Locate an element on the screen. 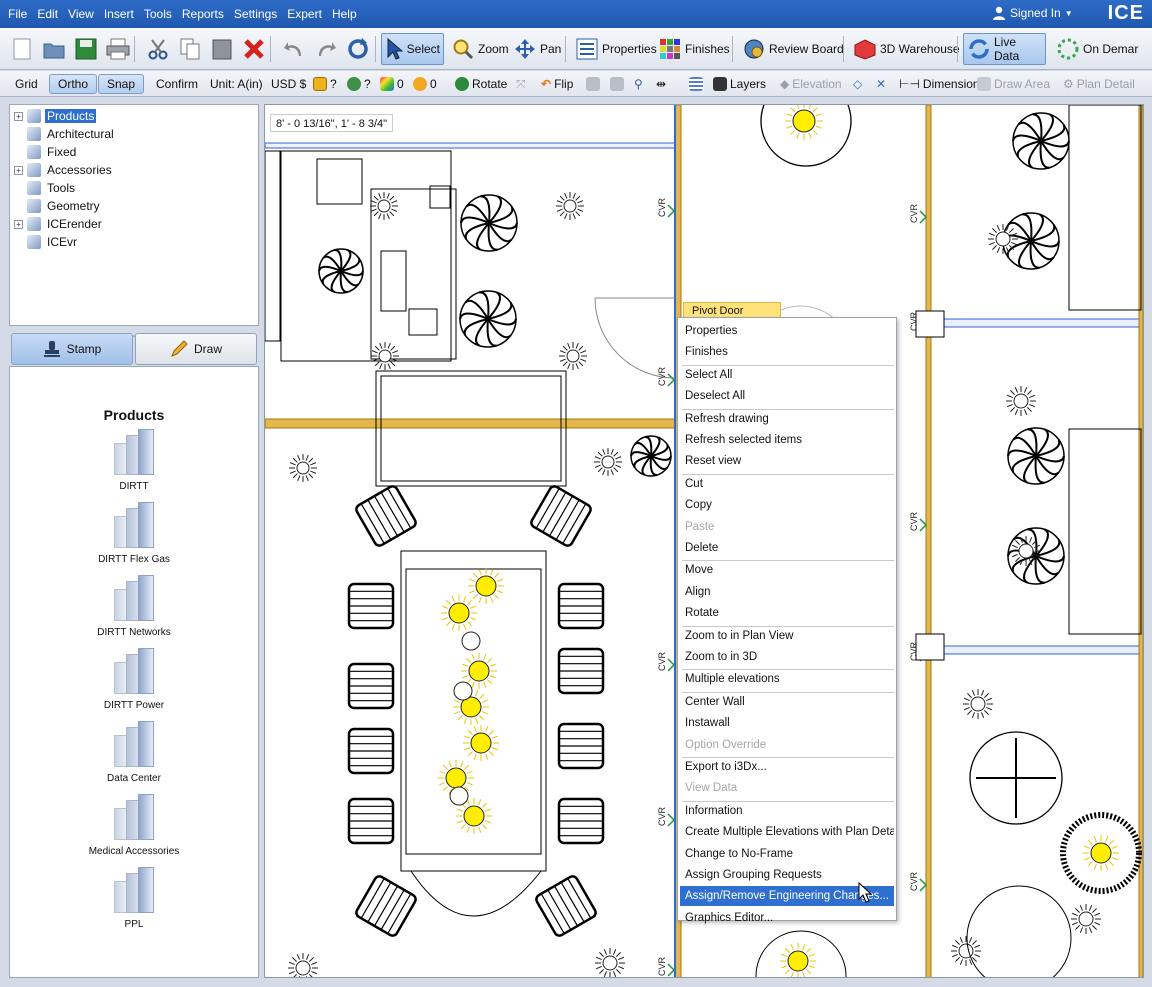 This screenshot has width=1152, height=987. context-menu-item: Delete is located at coordinates (787, 548).